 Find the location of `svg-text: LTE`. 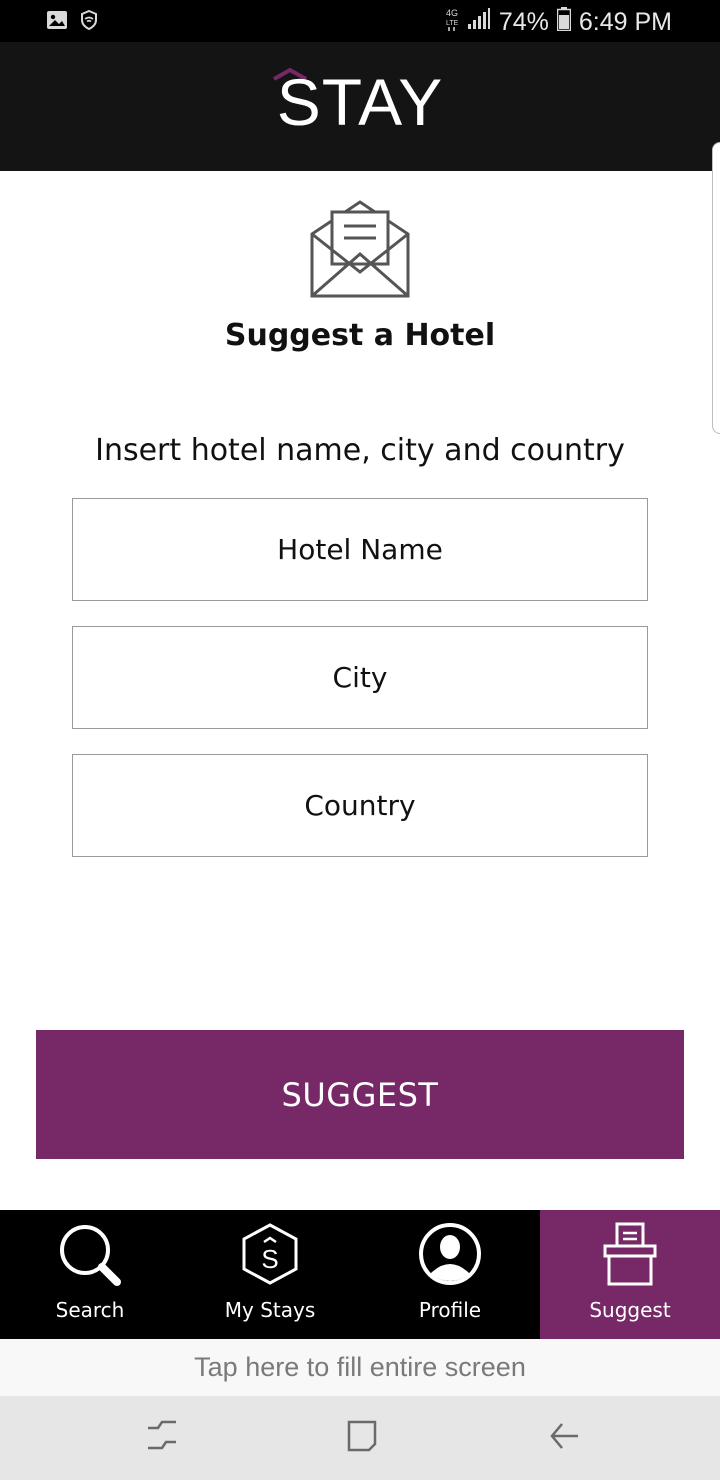

svg-text: LTE is located at coordinates (452, 23).